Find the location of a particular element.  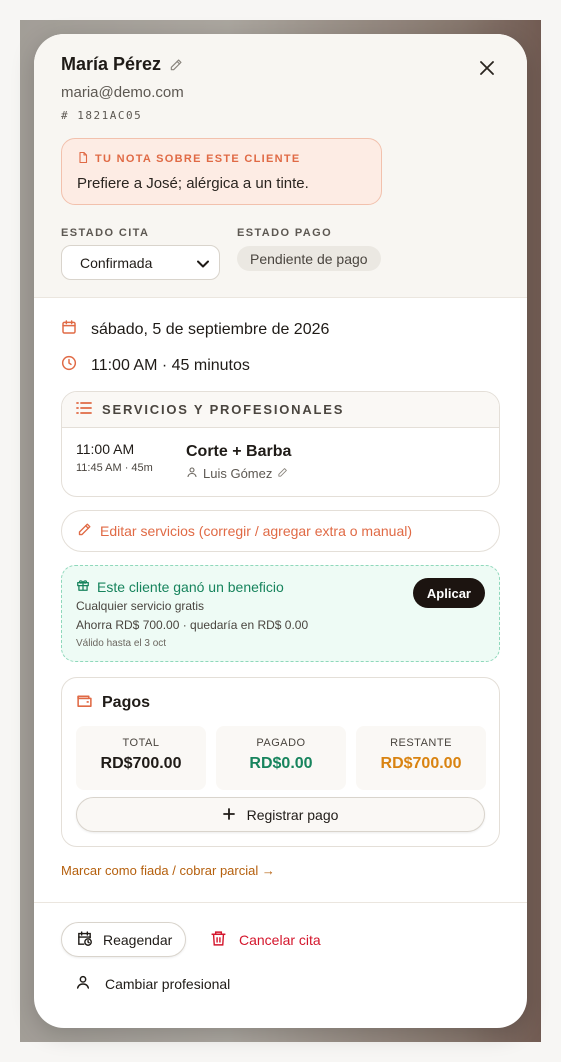

total-label: TOTAL is located at coordinates (141, 743).